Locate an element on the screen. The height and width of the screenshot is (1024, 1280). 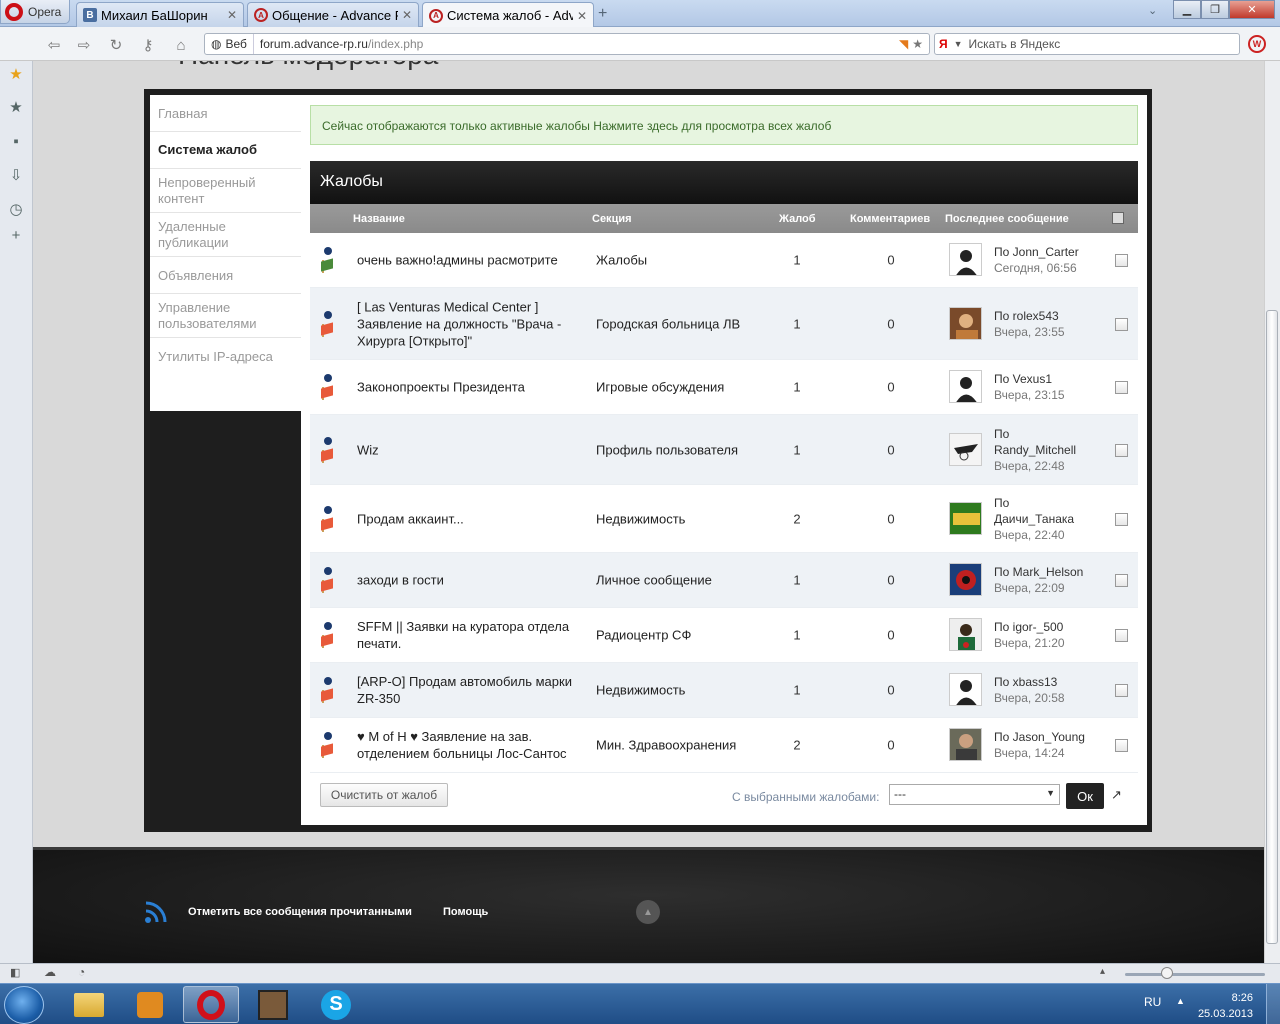
bookmark-star-icon: ★ is located at coordinates (920, 44).